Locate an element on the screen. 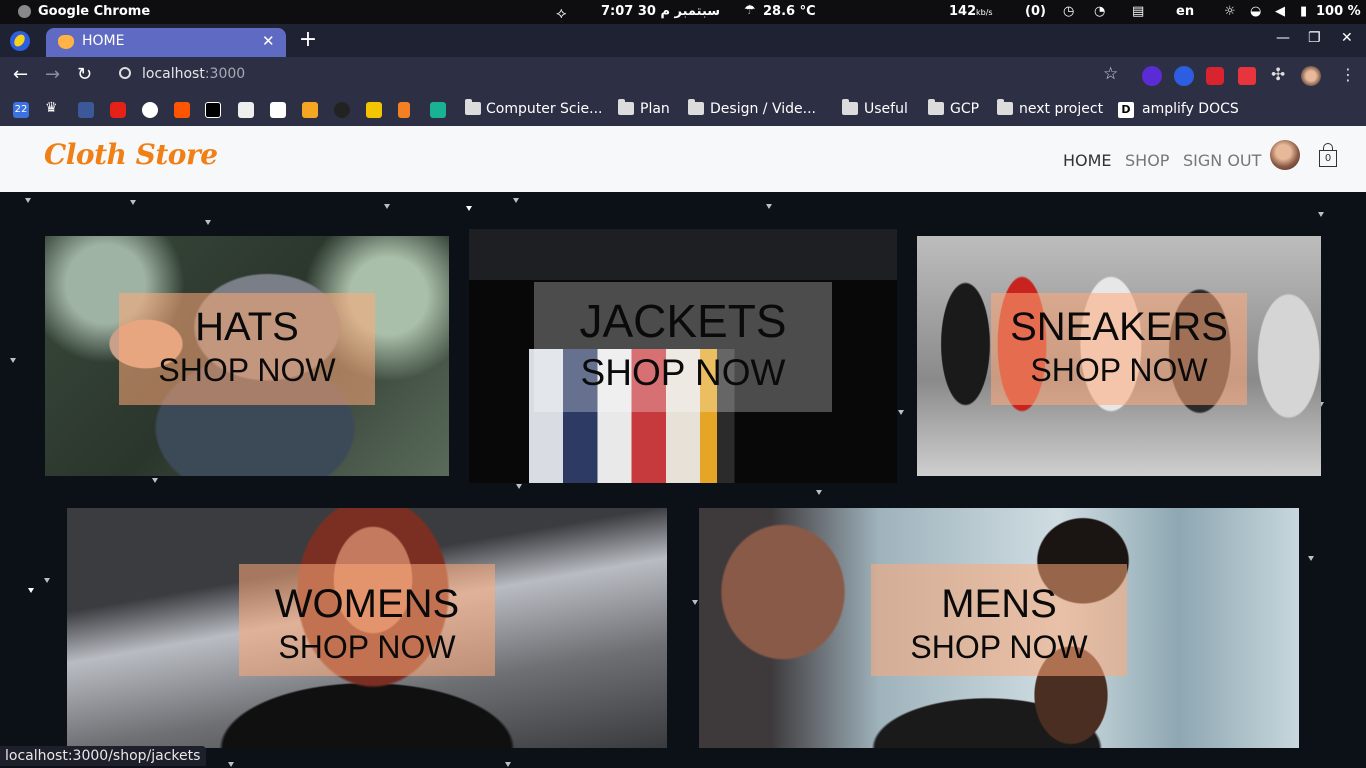 This screenshot has height=768, width=1366. google-icon is located at coordinates (150, 110).